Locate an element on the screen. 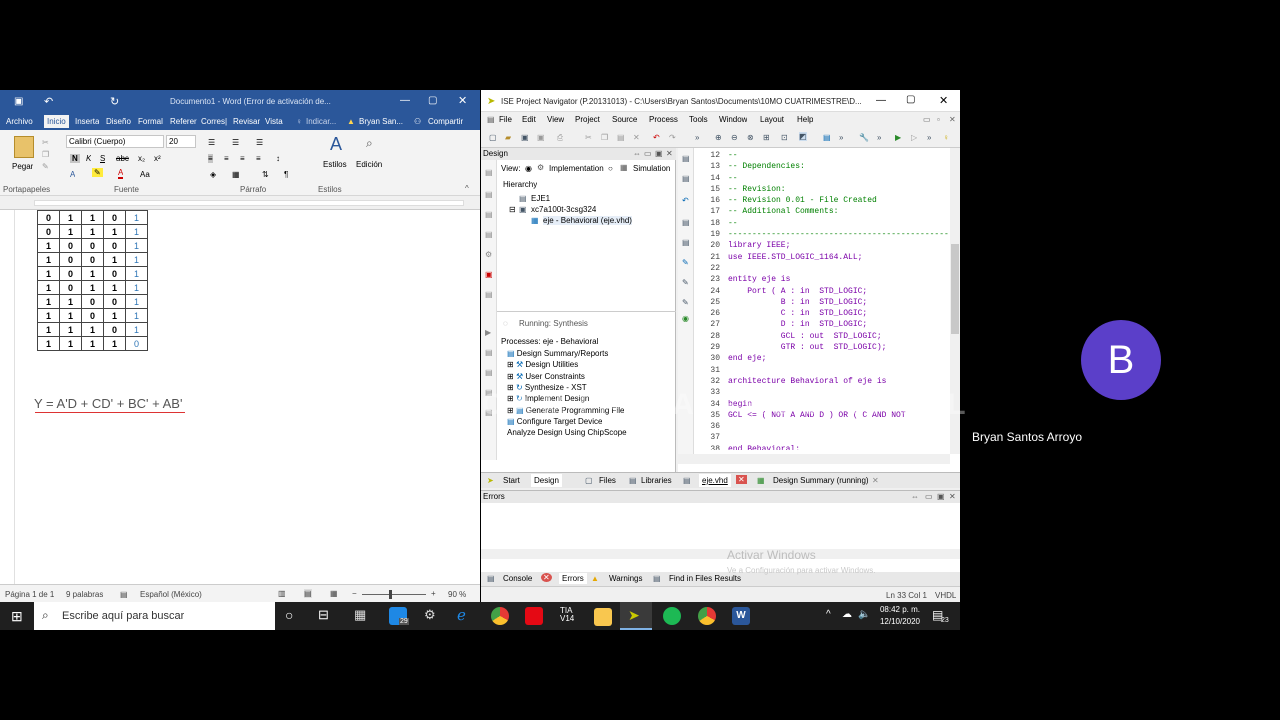 The image size is (1280, 720). sim-radio: ○ is located at coordinates (610, 168).